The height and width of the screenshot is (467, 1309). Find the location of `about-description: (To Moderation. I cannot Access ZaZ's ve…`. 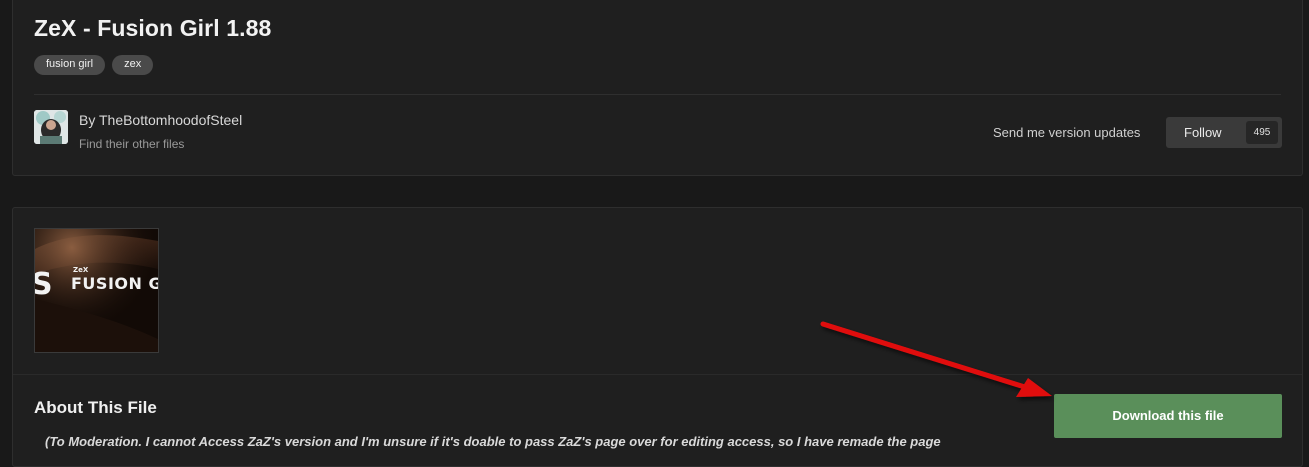

about-description: (To Moderation. I cannot Access ZaZ's ve… is located at coordinates (493, 441).